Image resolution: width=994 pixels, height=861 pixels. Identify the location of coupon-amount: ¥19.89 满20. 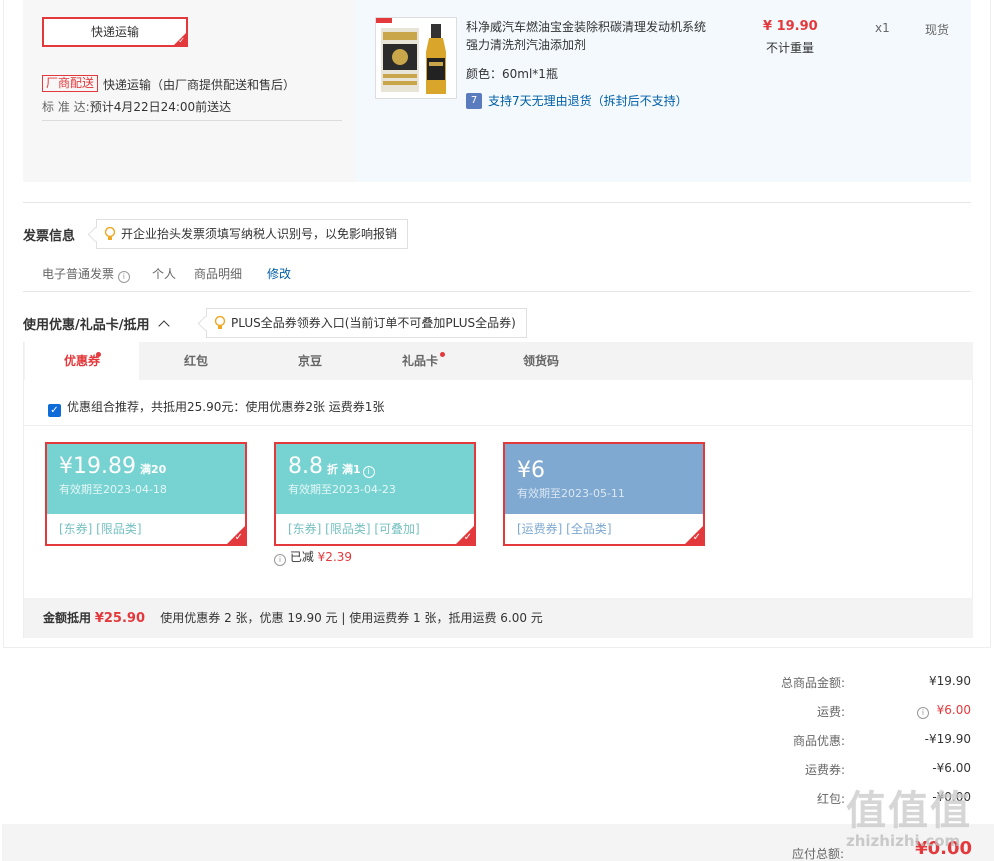
(152, 466).